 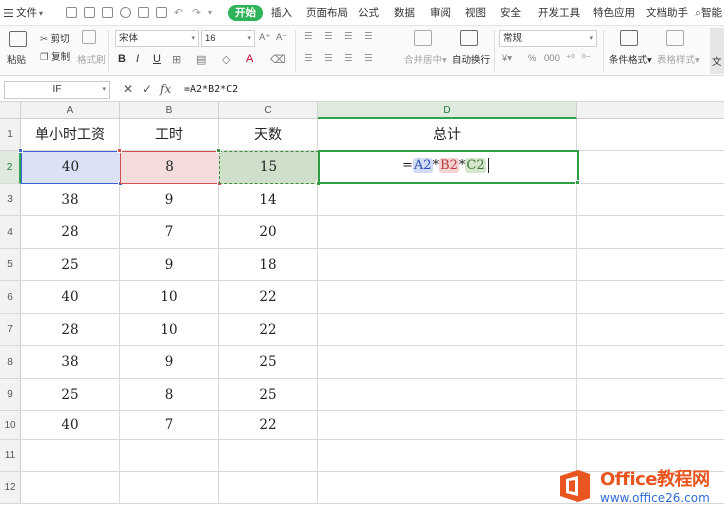 I want to click on merge-cells-icon: ▤, so click(x=201, y=59).